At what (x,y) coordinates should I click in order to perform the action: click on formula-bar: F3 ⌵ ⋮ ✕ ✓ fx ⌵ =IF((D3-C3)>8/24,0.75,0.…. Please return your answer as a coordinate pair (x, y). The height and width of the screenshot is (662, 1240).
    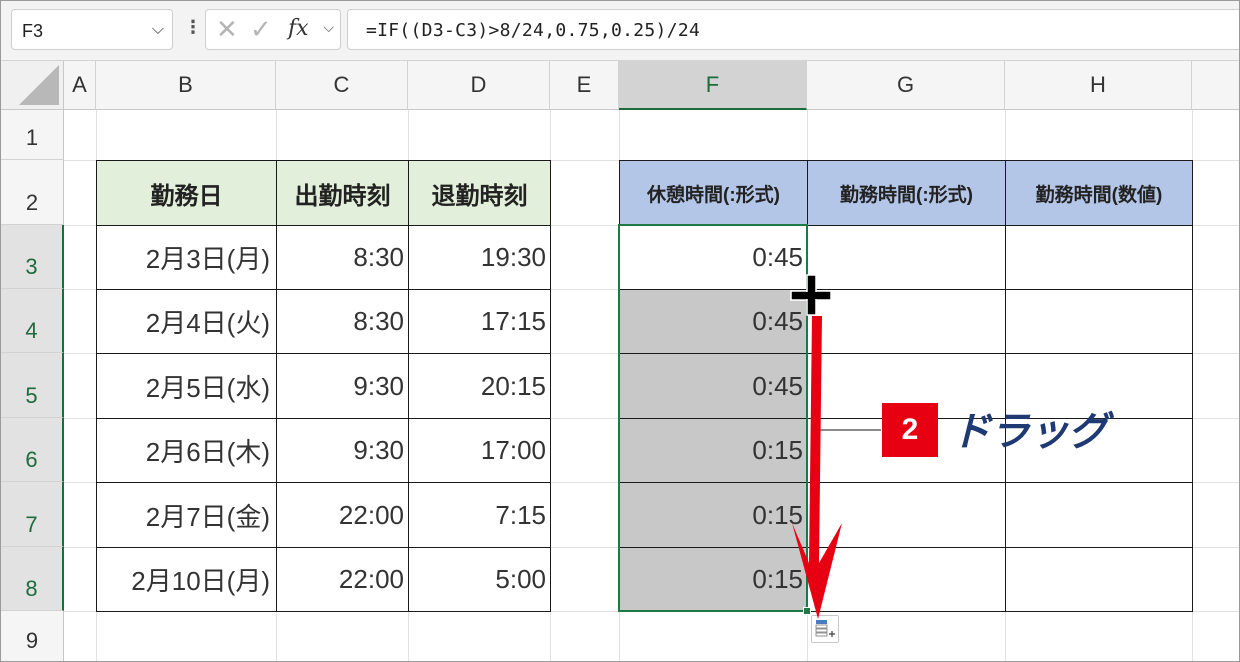
    Looking at the image, I should click on (620, 31).